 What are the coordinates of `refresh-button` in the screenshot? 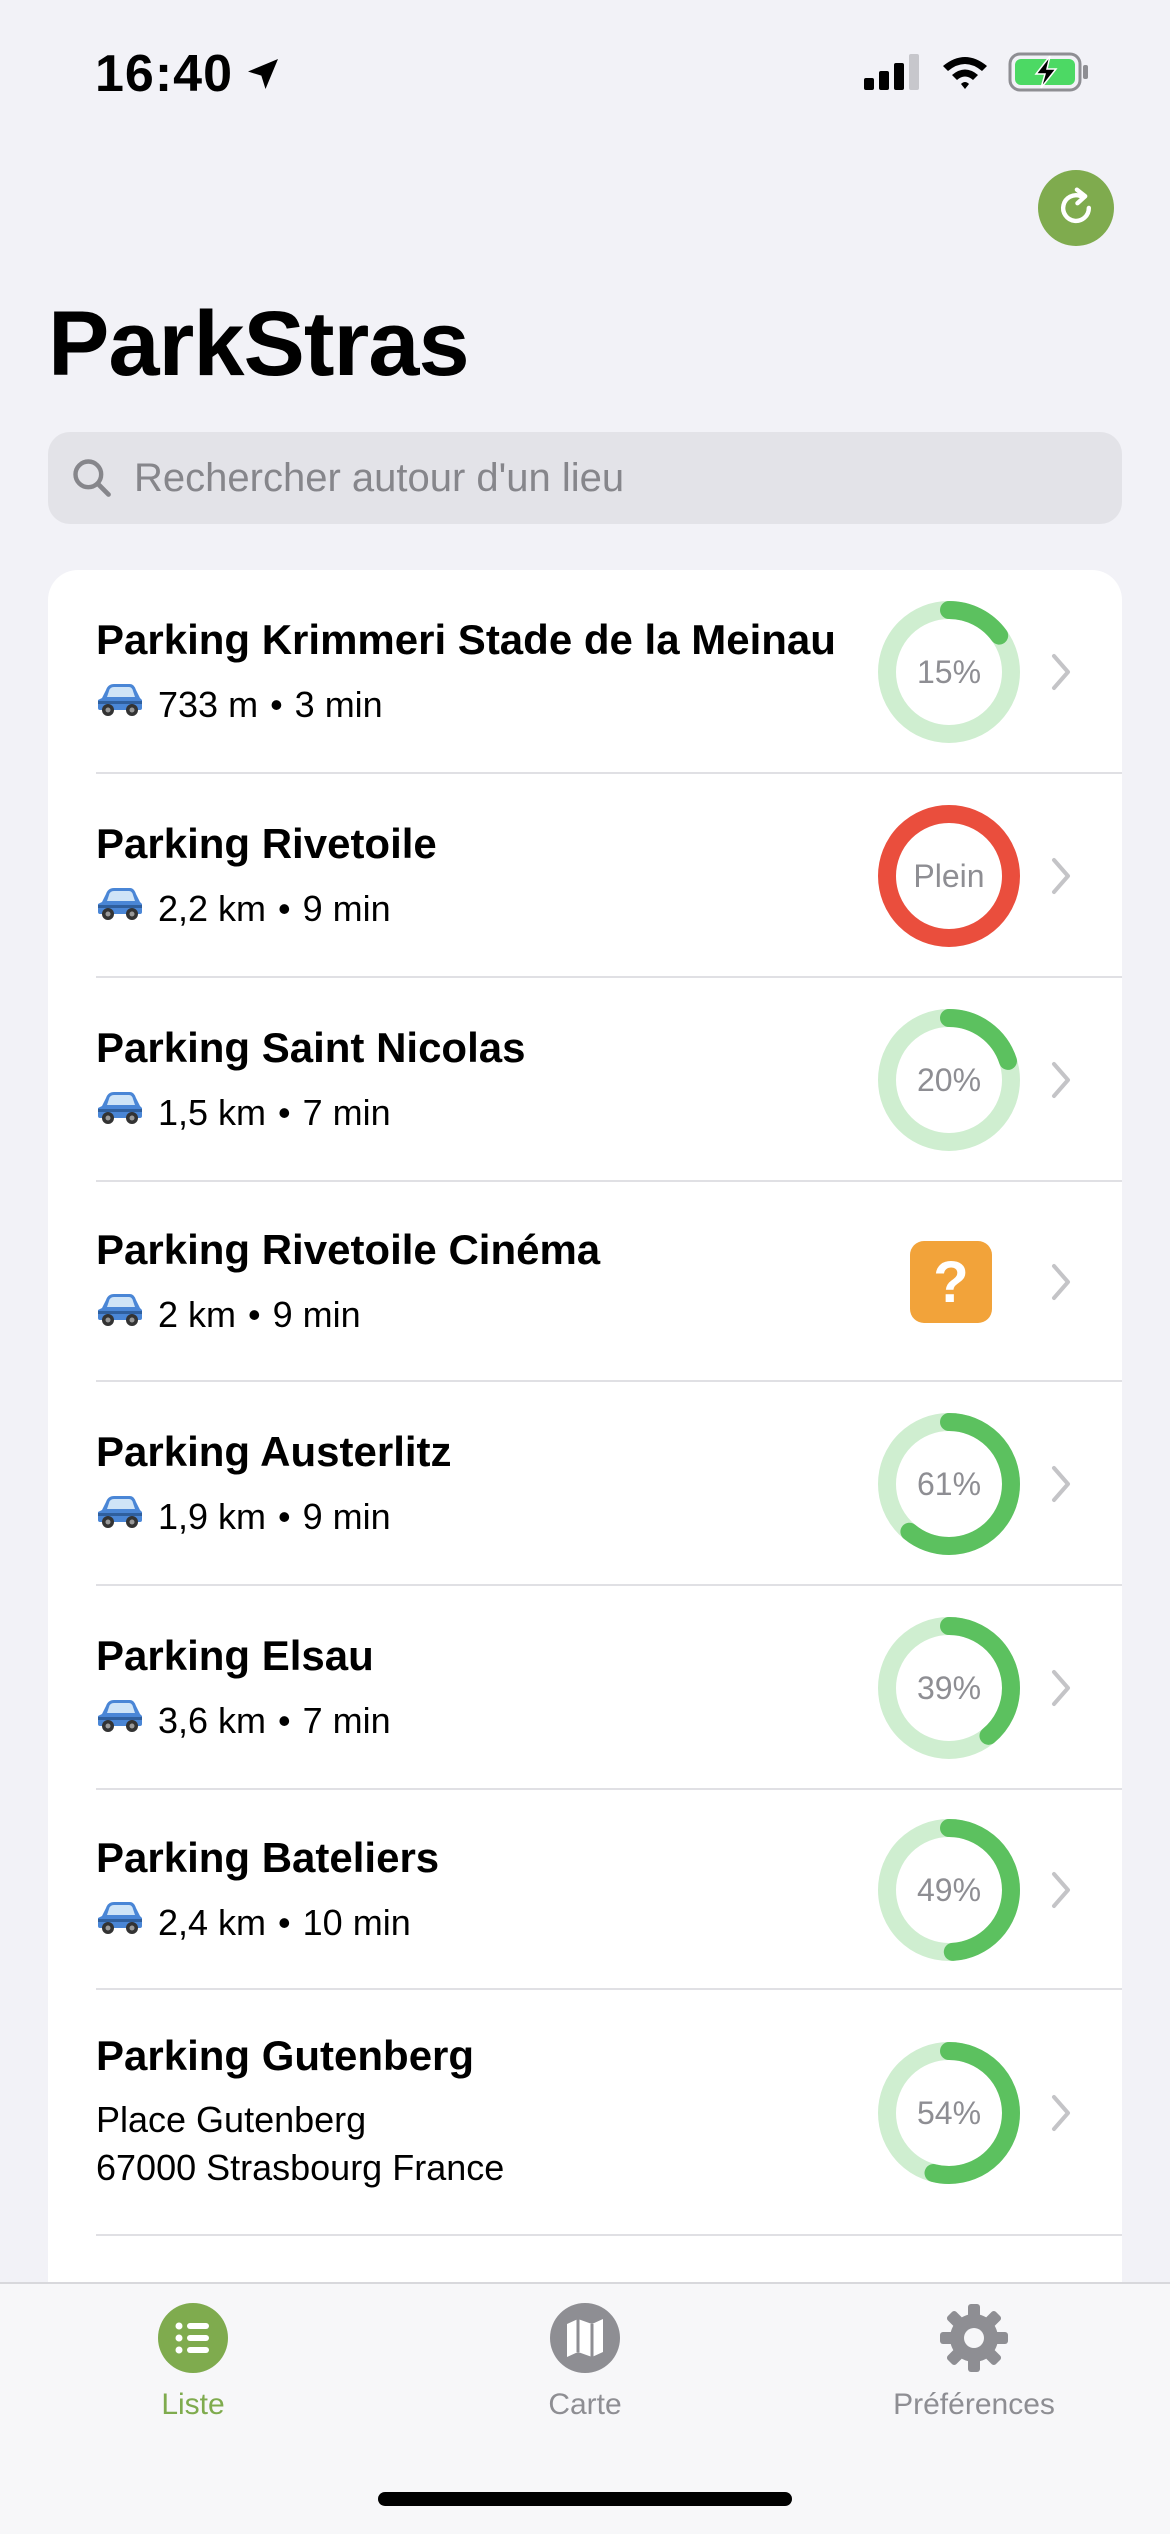 It's located at (1076, 208).